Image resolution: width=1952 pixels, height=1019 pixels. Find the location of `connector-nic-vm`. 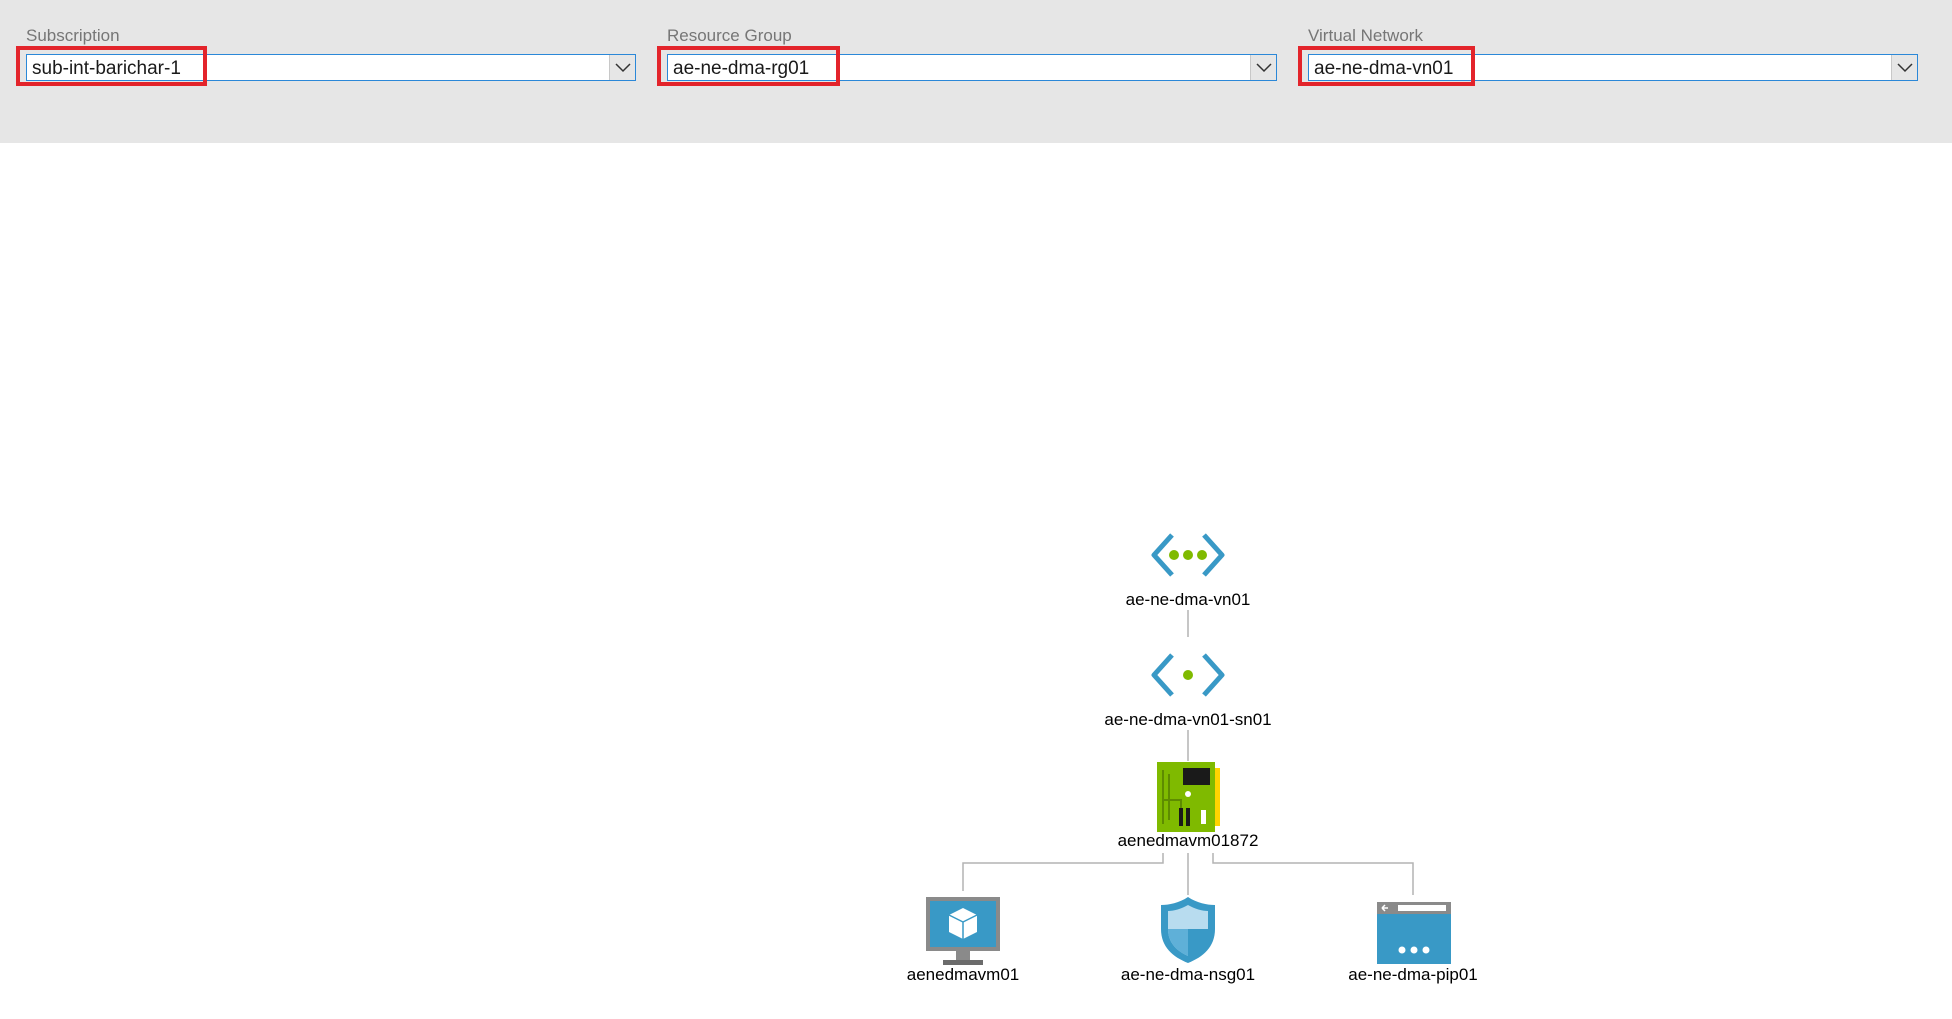

connector-nic-vm is located at coordinates (1063, 872).